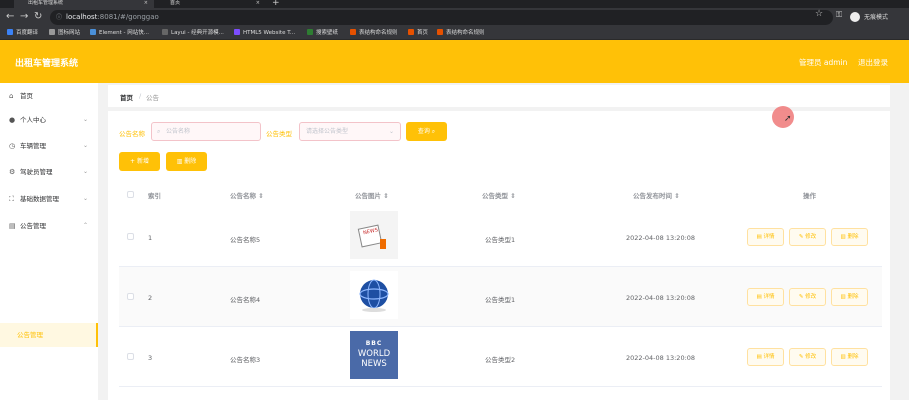 The image size is (909, 400). Describe the element at coordinates (276, 4) in the screenshot. I see `new-tab-icon: +` at that location.